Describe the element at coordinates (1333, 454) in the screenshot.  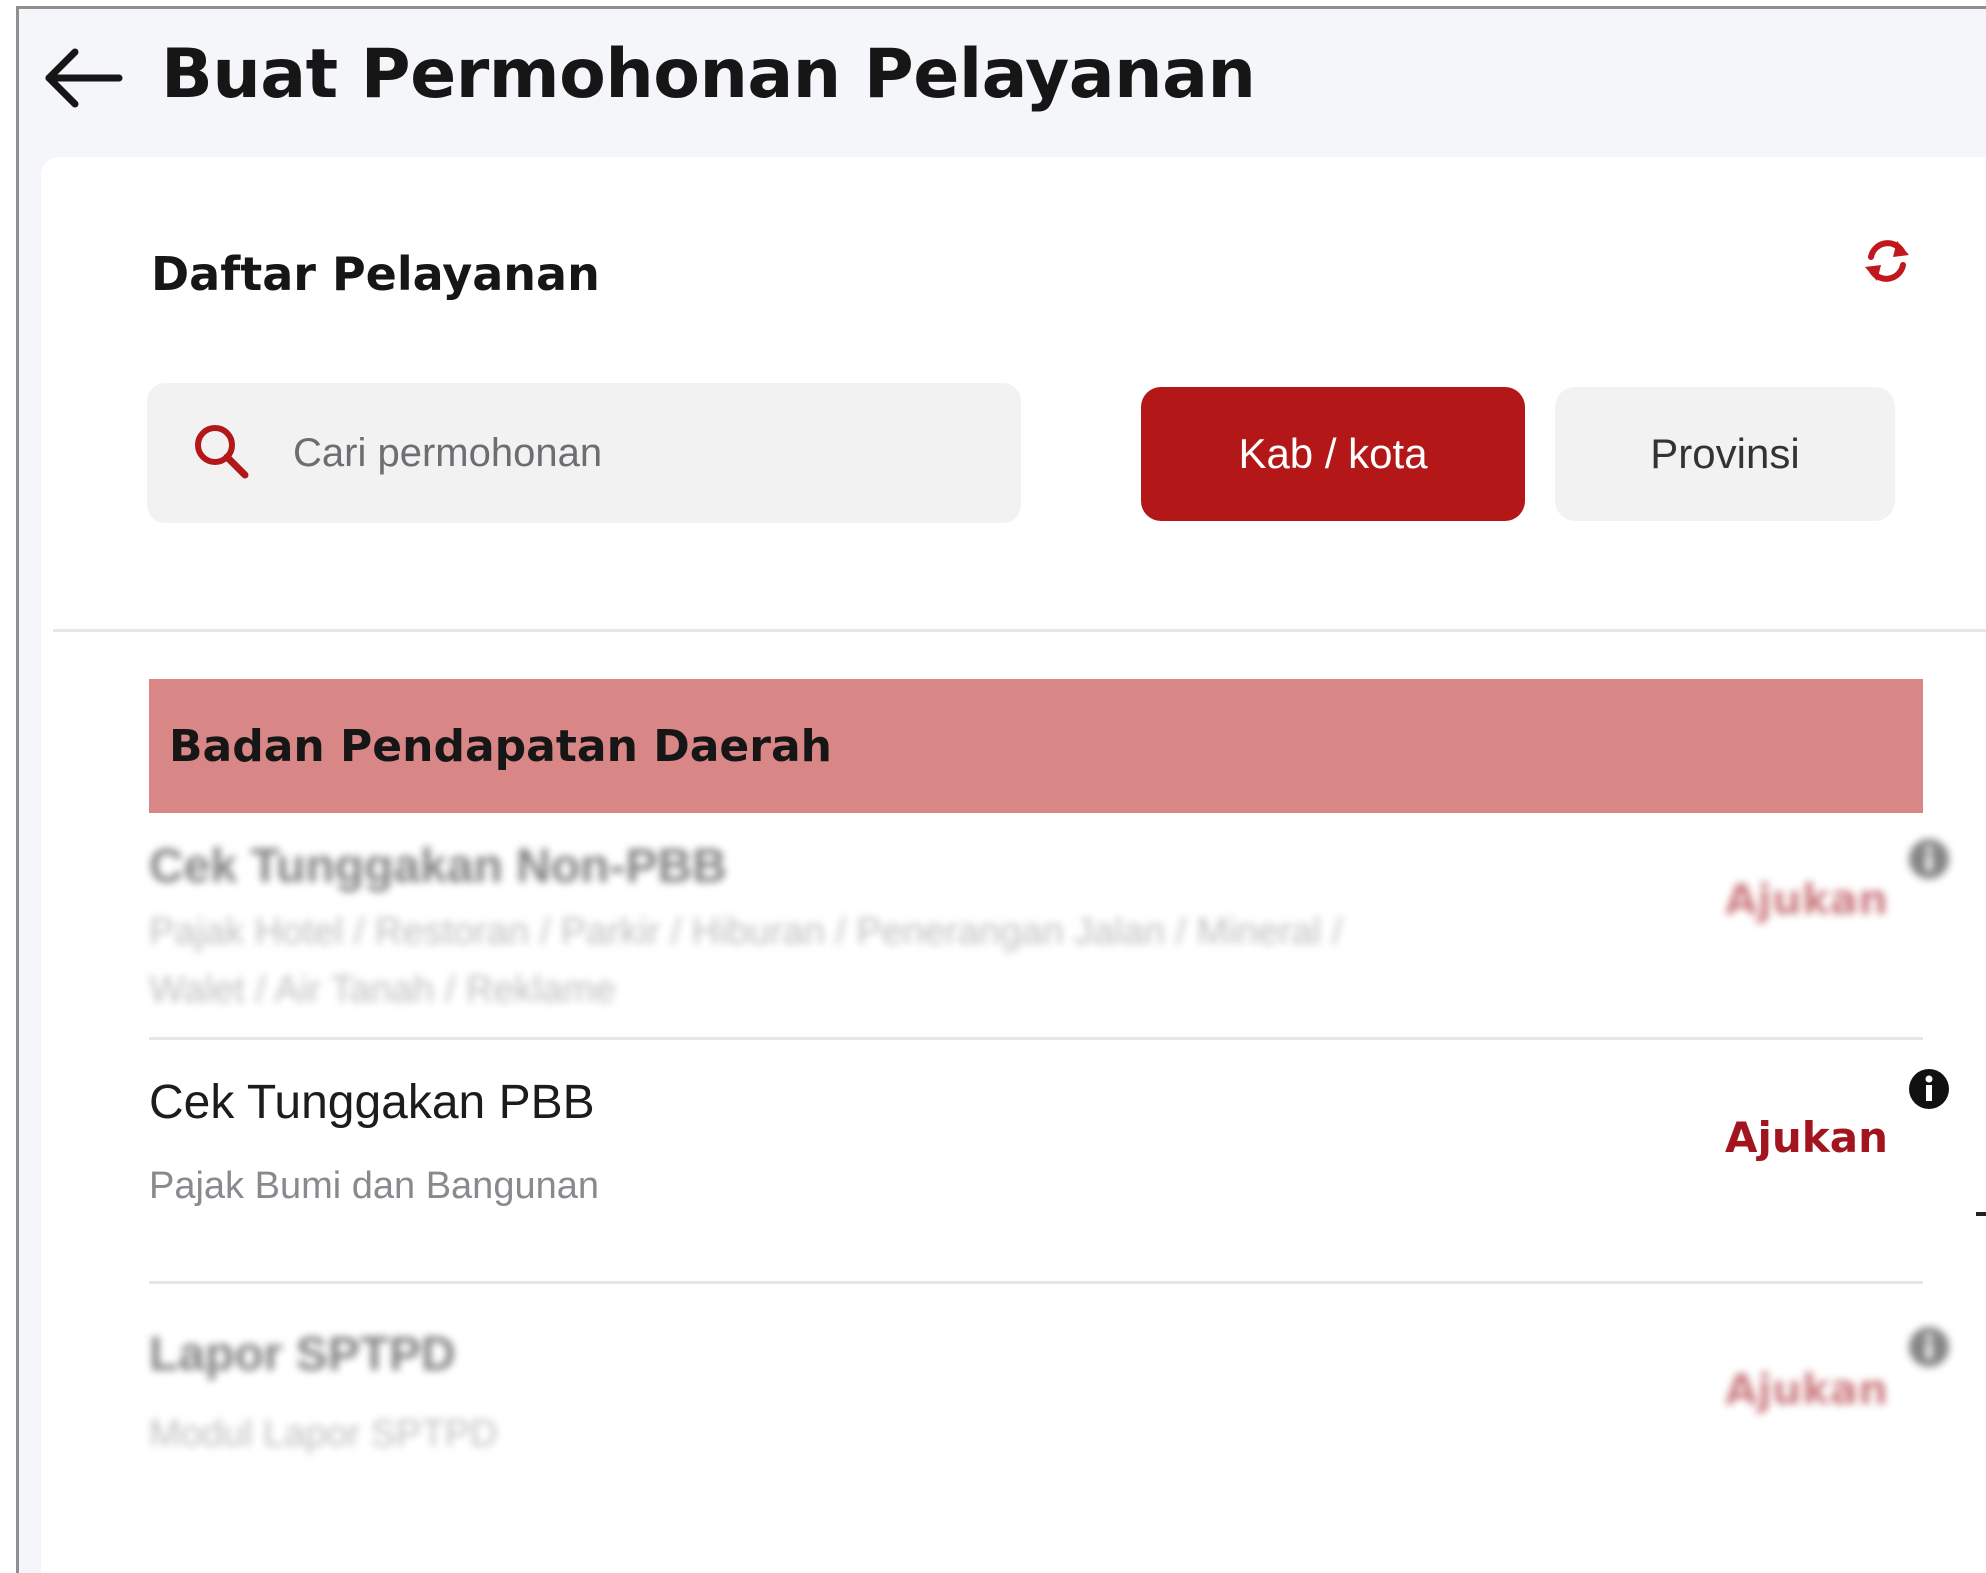
I see `filter-kab-kota-button: Kab / kota` at that location.